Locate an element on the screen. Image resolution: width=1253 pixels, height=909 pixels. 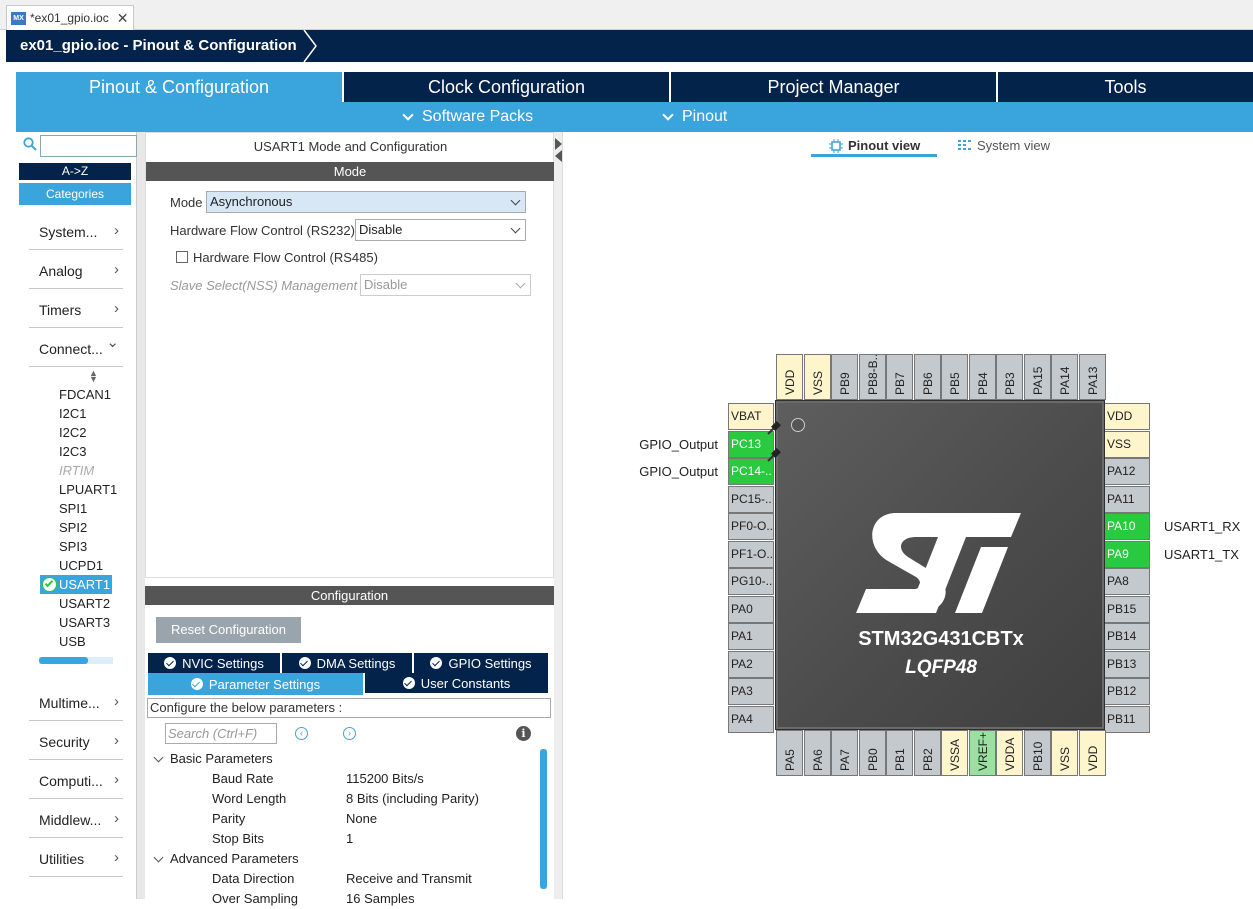
pin-pb7: PB7 is located at coordinates (899, 377).